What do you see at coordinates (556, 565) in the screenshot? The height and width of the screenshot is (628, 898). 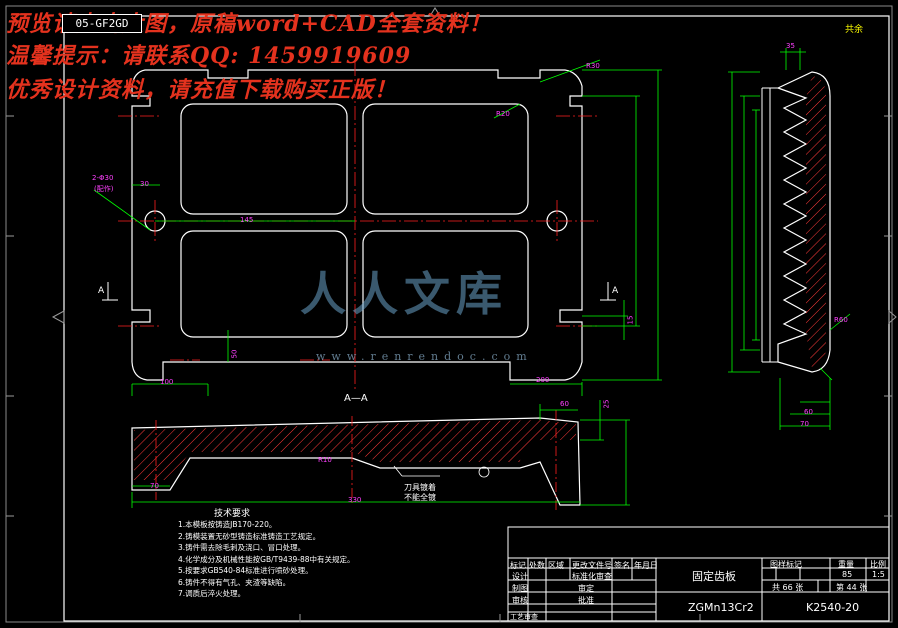 I see `tb-header-zone: 区域` at bounding box center [556, 565].